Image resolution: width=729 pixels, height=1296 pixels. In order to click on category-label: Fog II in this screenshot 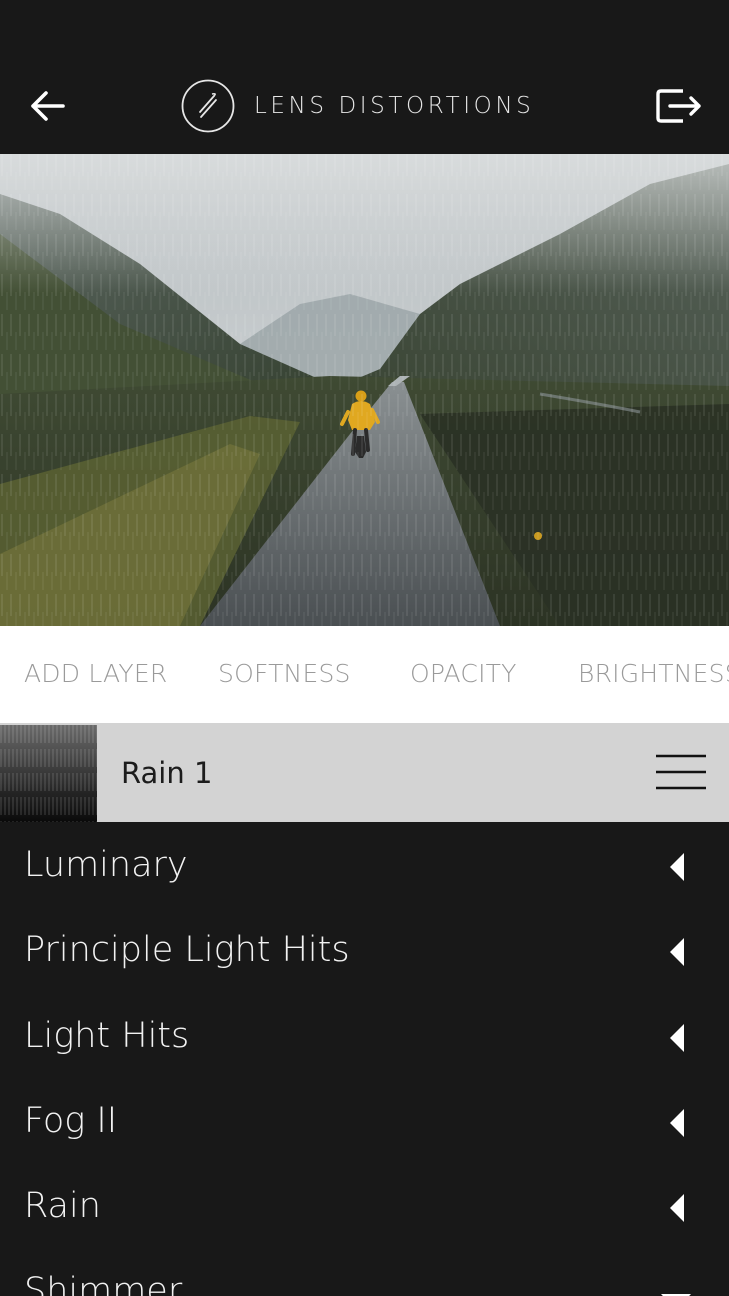, I will do `click(71, 1120)`.